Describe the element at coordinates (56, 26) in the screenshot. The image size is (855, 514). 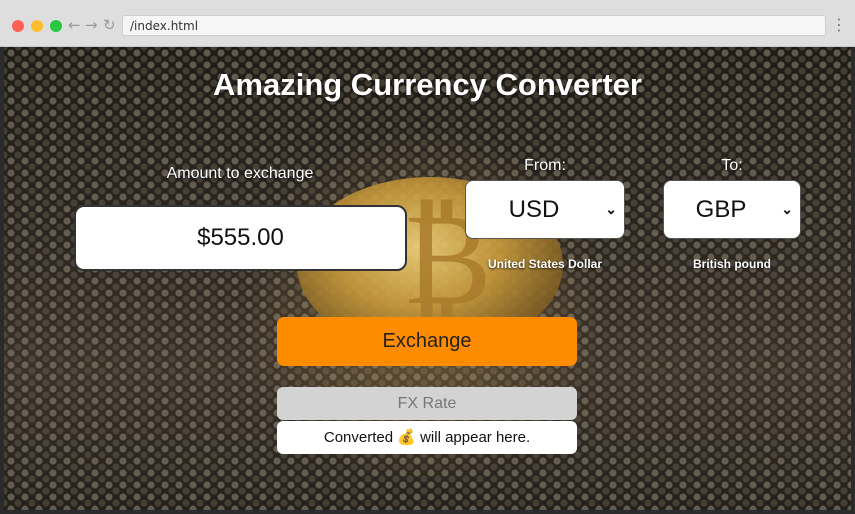
I see `maximize-window-button` at that location.